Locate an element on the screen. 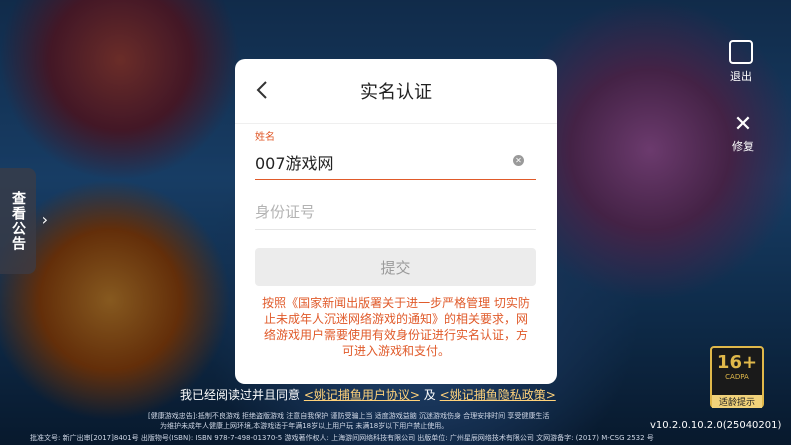 This screenshot has width=791, height=445. dialog-title: 实名认证 is located at coordinates (396, 92).